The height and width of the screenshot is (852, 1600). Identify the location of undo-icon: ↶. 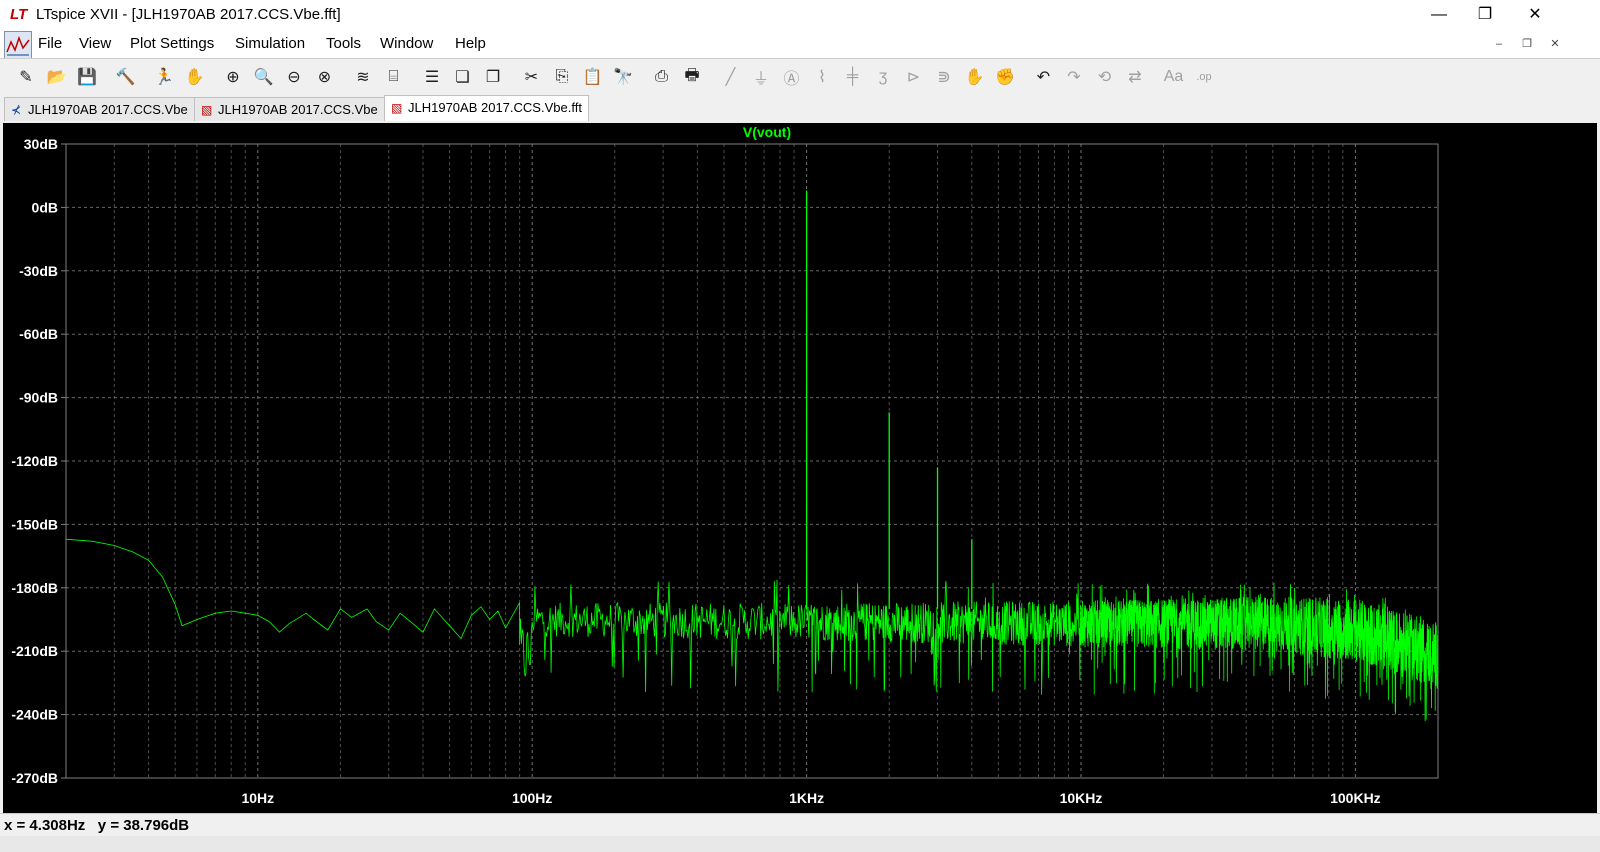
(1044, 77).